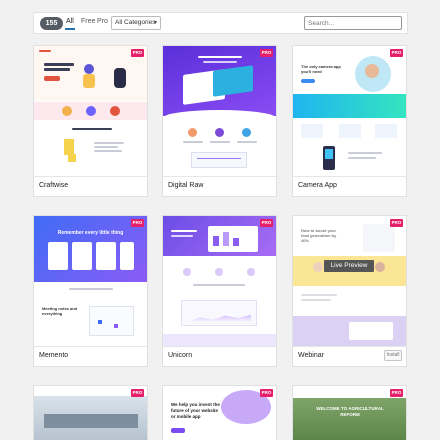 The image size is (440, 440). I want to click on template-count-badge: 155, so click(51, 23).